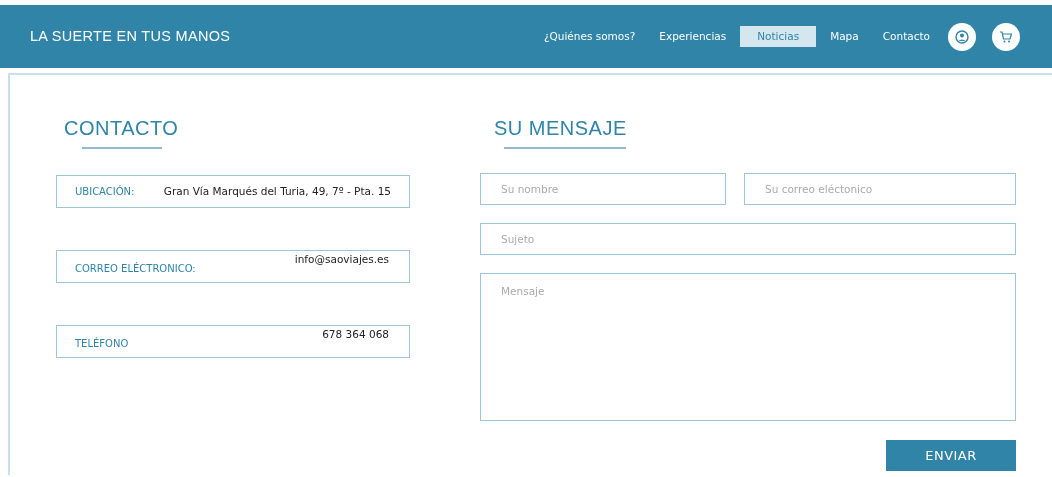  Describe the element at coordinates (1006, 36) in the screenshot. I see `cart-icon` at that location.